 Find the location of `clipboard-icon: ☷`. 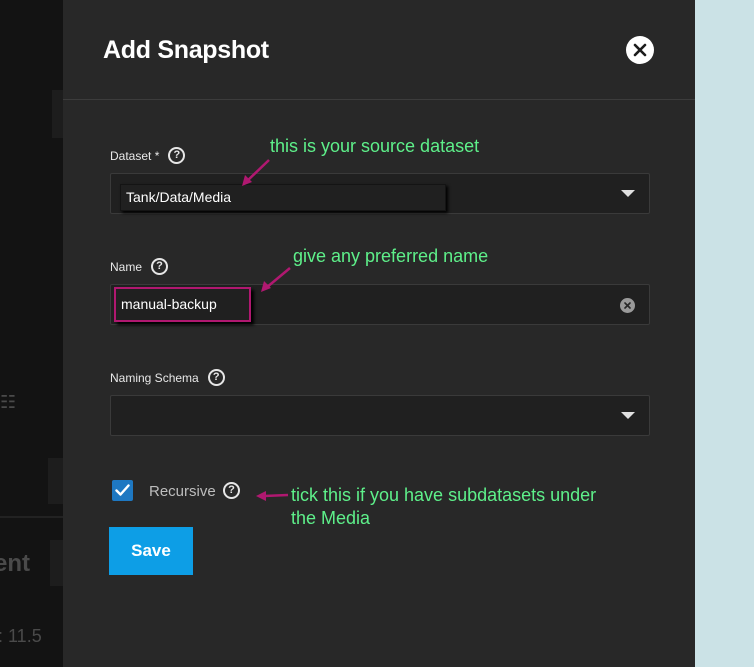

clipboard-icon: ☷ is located at coordinates (8, 402).